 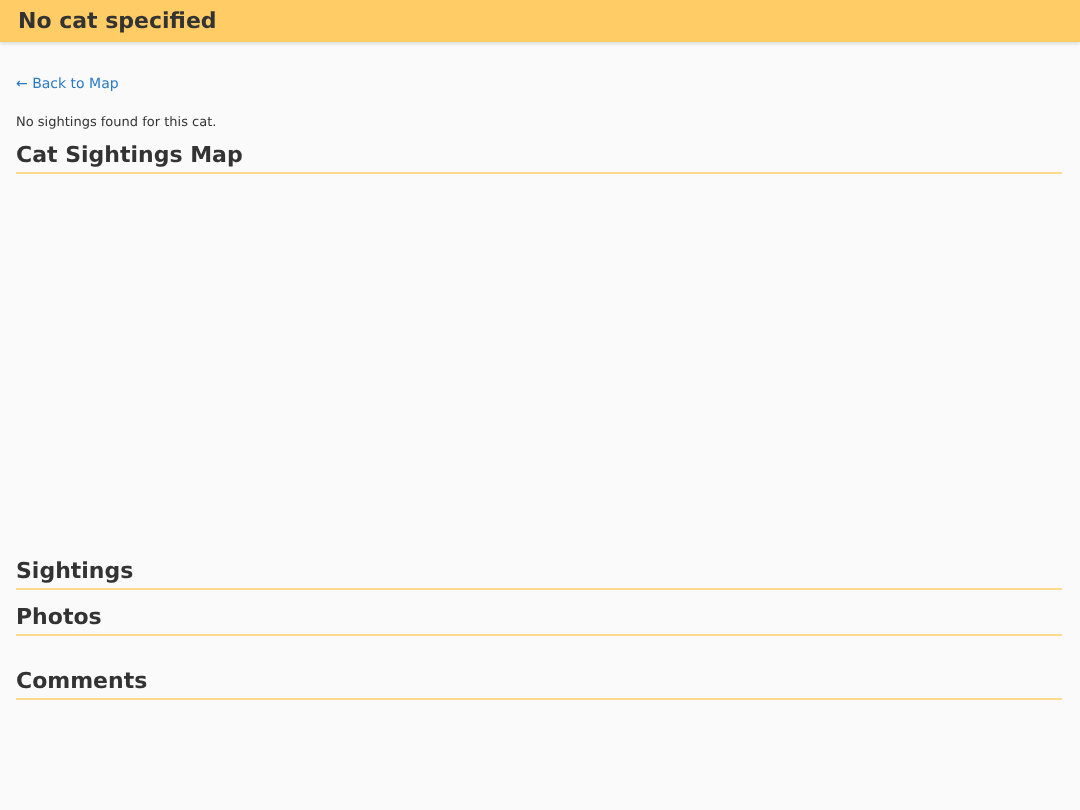 What do you see at coordinates (539, 158) in the screenshot?
I see `section-heading: Cat Sightings Map` at bounding box center [539, 158].